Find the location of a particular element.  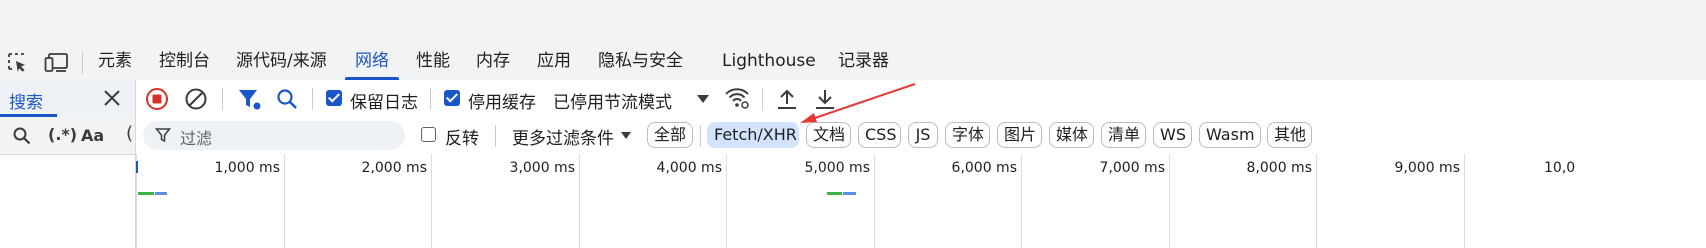

tab-separator is located at coordinates (82, 63).